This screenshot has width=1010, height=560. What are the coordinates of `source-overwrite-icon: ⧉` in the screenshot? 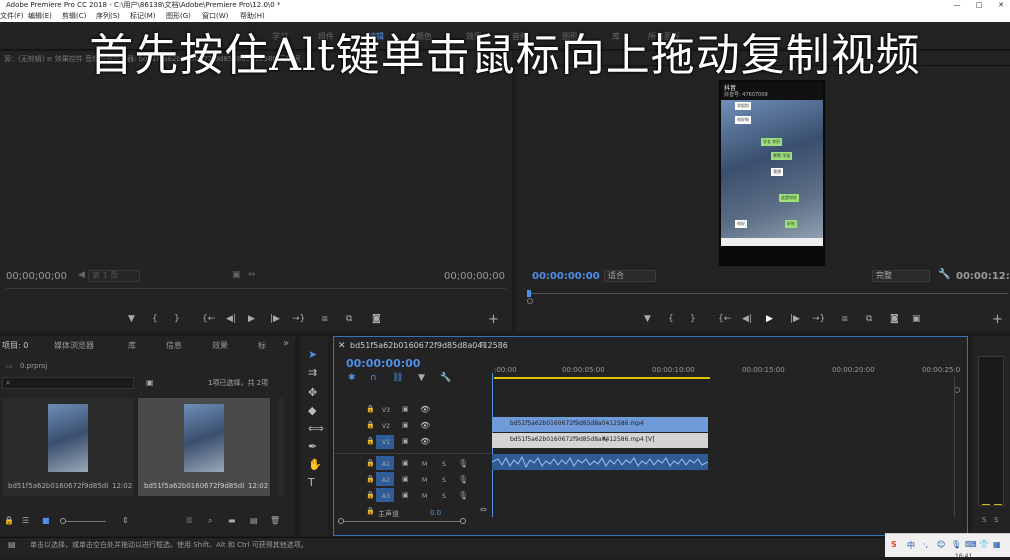 It's located at (349, 319).